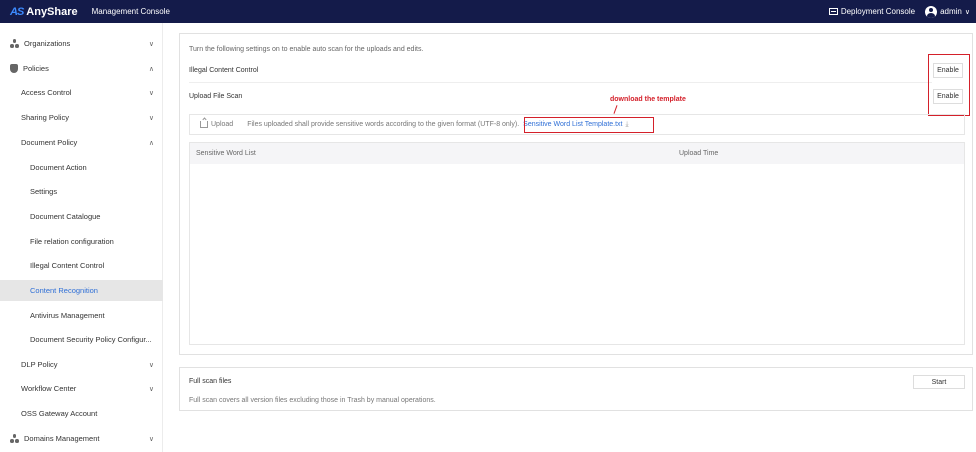  What do you see at coordinates (58, 167) in the screenshot?
I see `sidebar-item-label: Document Action` at bounding box center [58, 167].